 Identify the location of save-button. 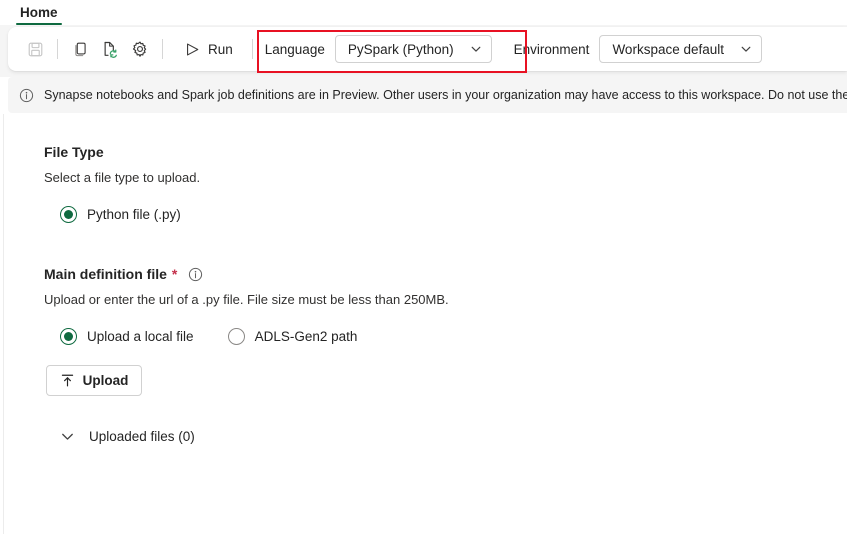
(35, 49).